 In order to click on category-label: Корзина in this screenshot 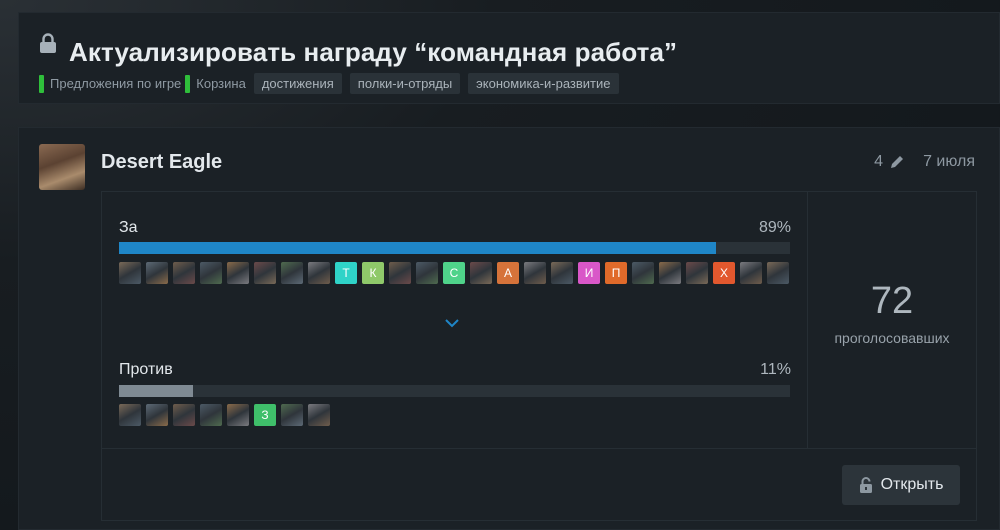, I will do `click(221, 83)`.